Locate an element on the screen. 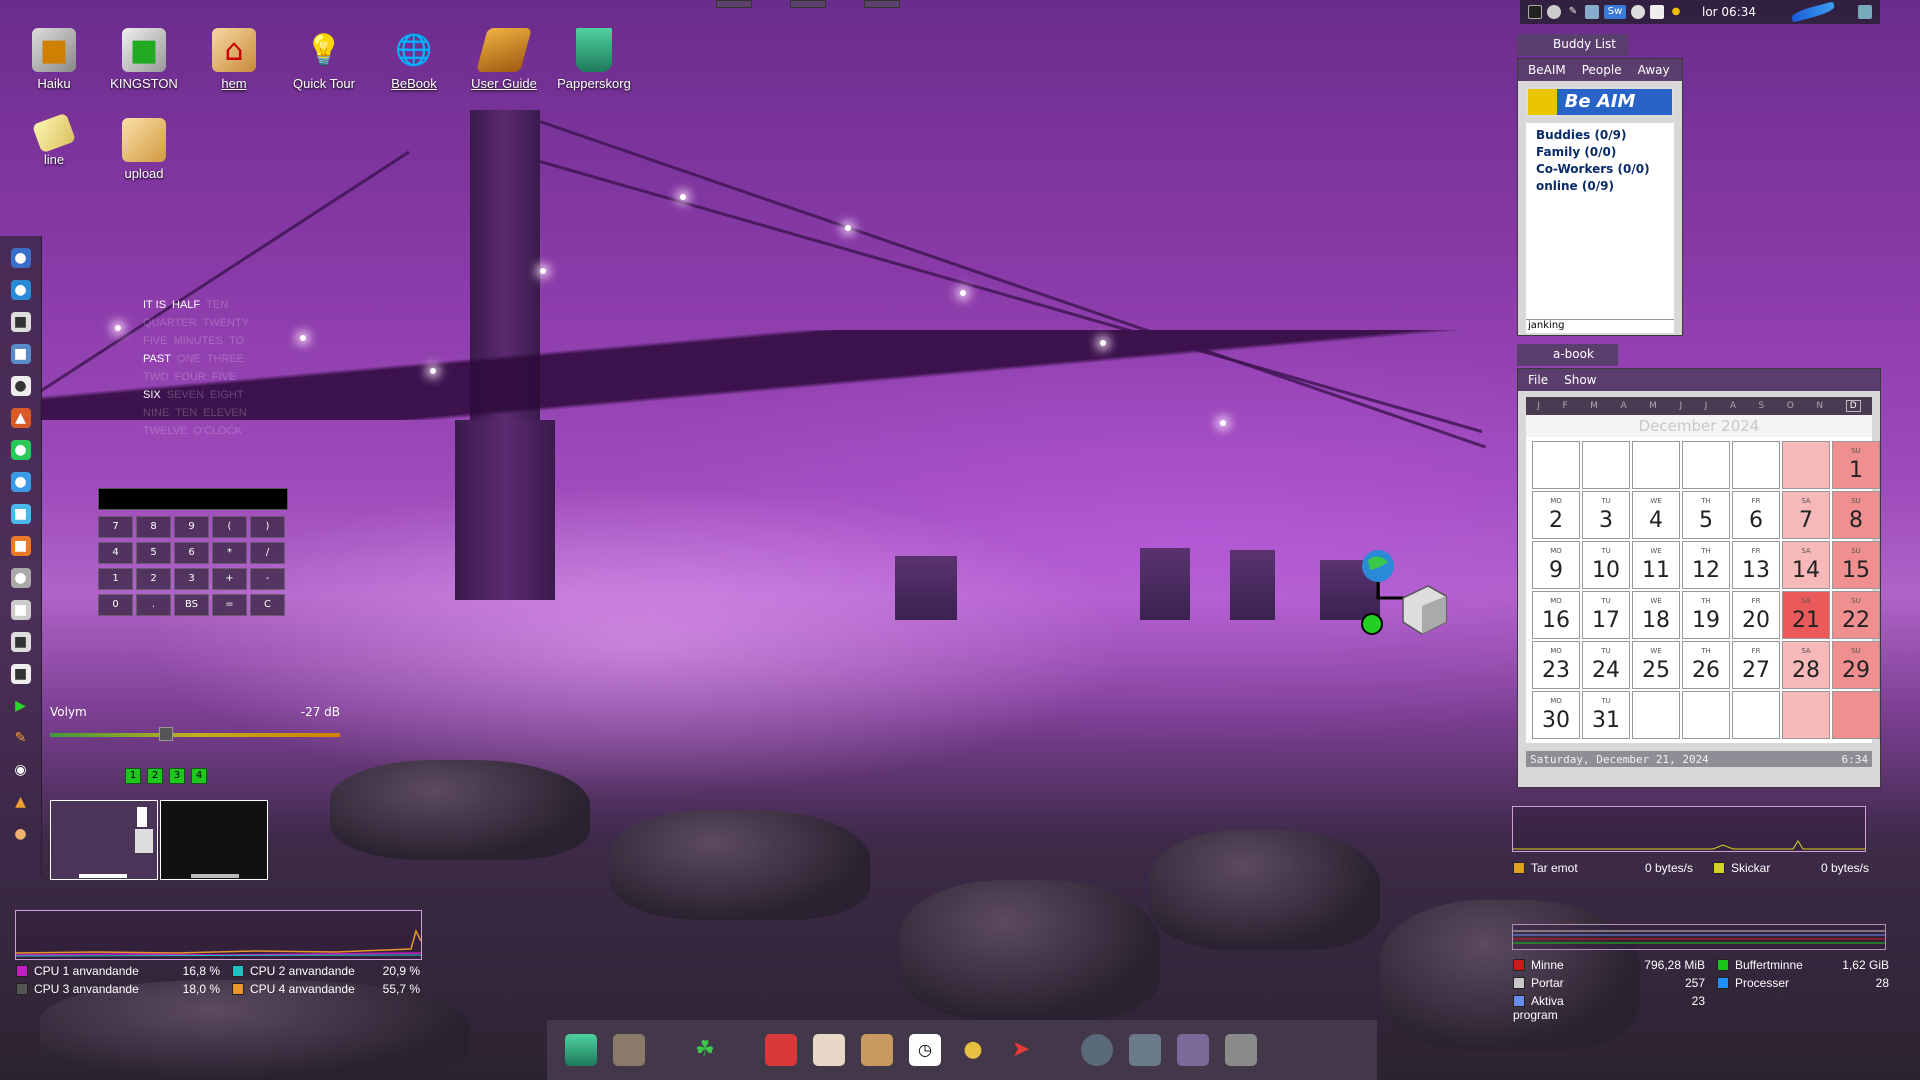  printer-icon: ■ is located at coordinates (20, 642).